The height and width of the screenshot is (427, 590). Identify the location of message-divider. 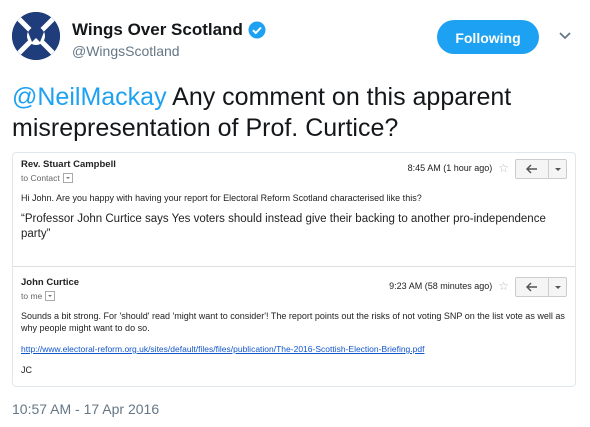
(294, 266).